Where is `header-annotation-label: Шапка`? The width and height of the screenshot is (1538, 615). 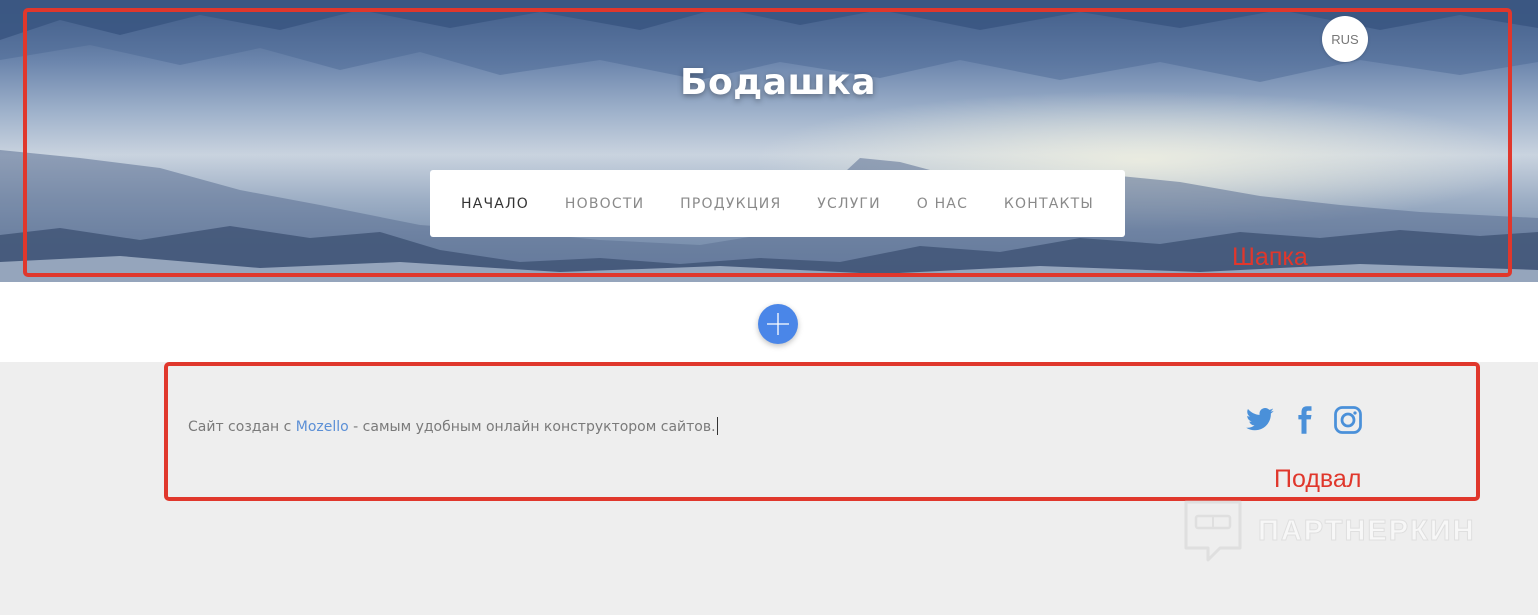
header-annotation-label: Шапка is located at coordinates (1270, 257).